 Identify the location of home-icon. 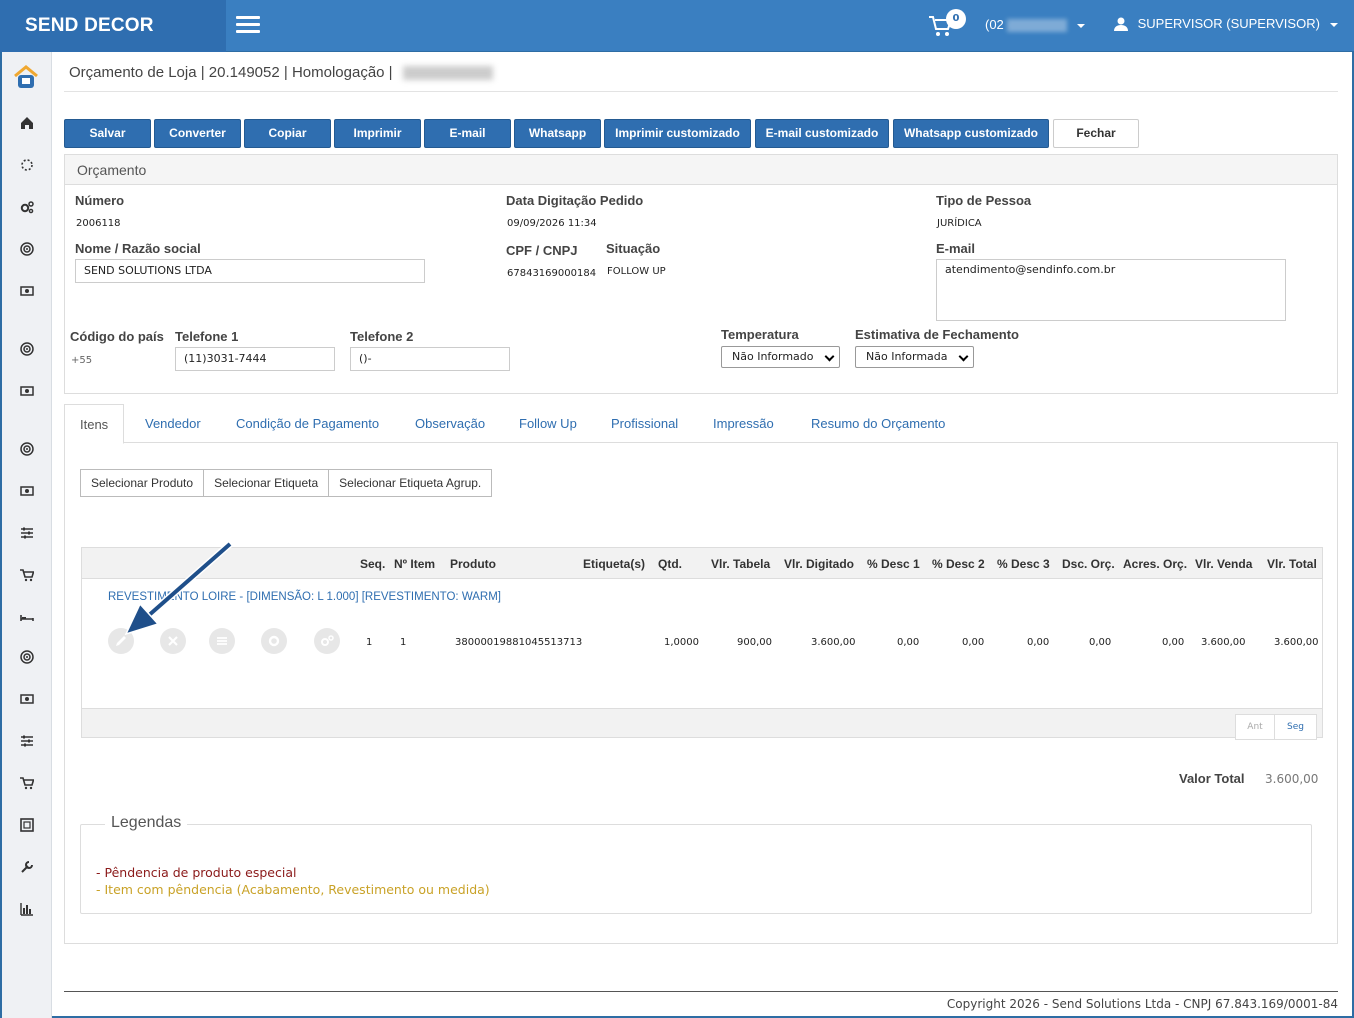
(27, 123).